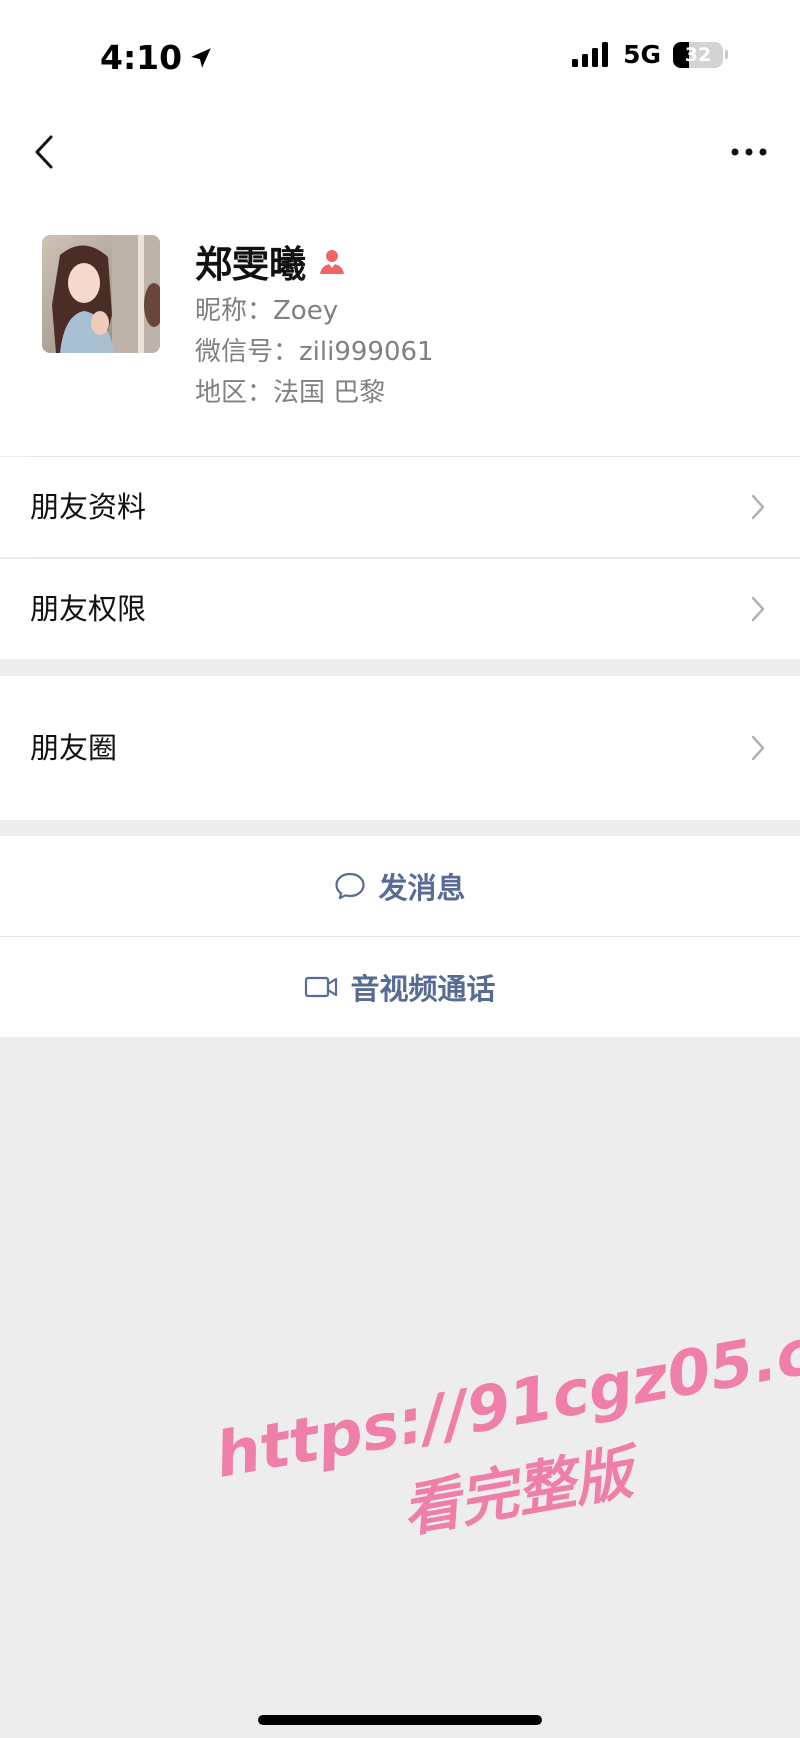 The image size is (800, 1738). Describe the element at coordinates (423, 989) in the screenshot. I see `video-call-label: 音视频通话` at that location.